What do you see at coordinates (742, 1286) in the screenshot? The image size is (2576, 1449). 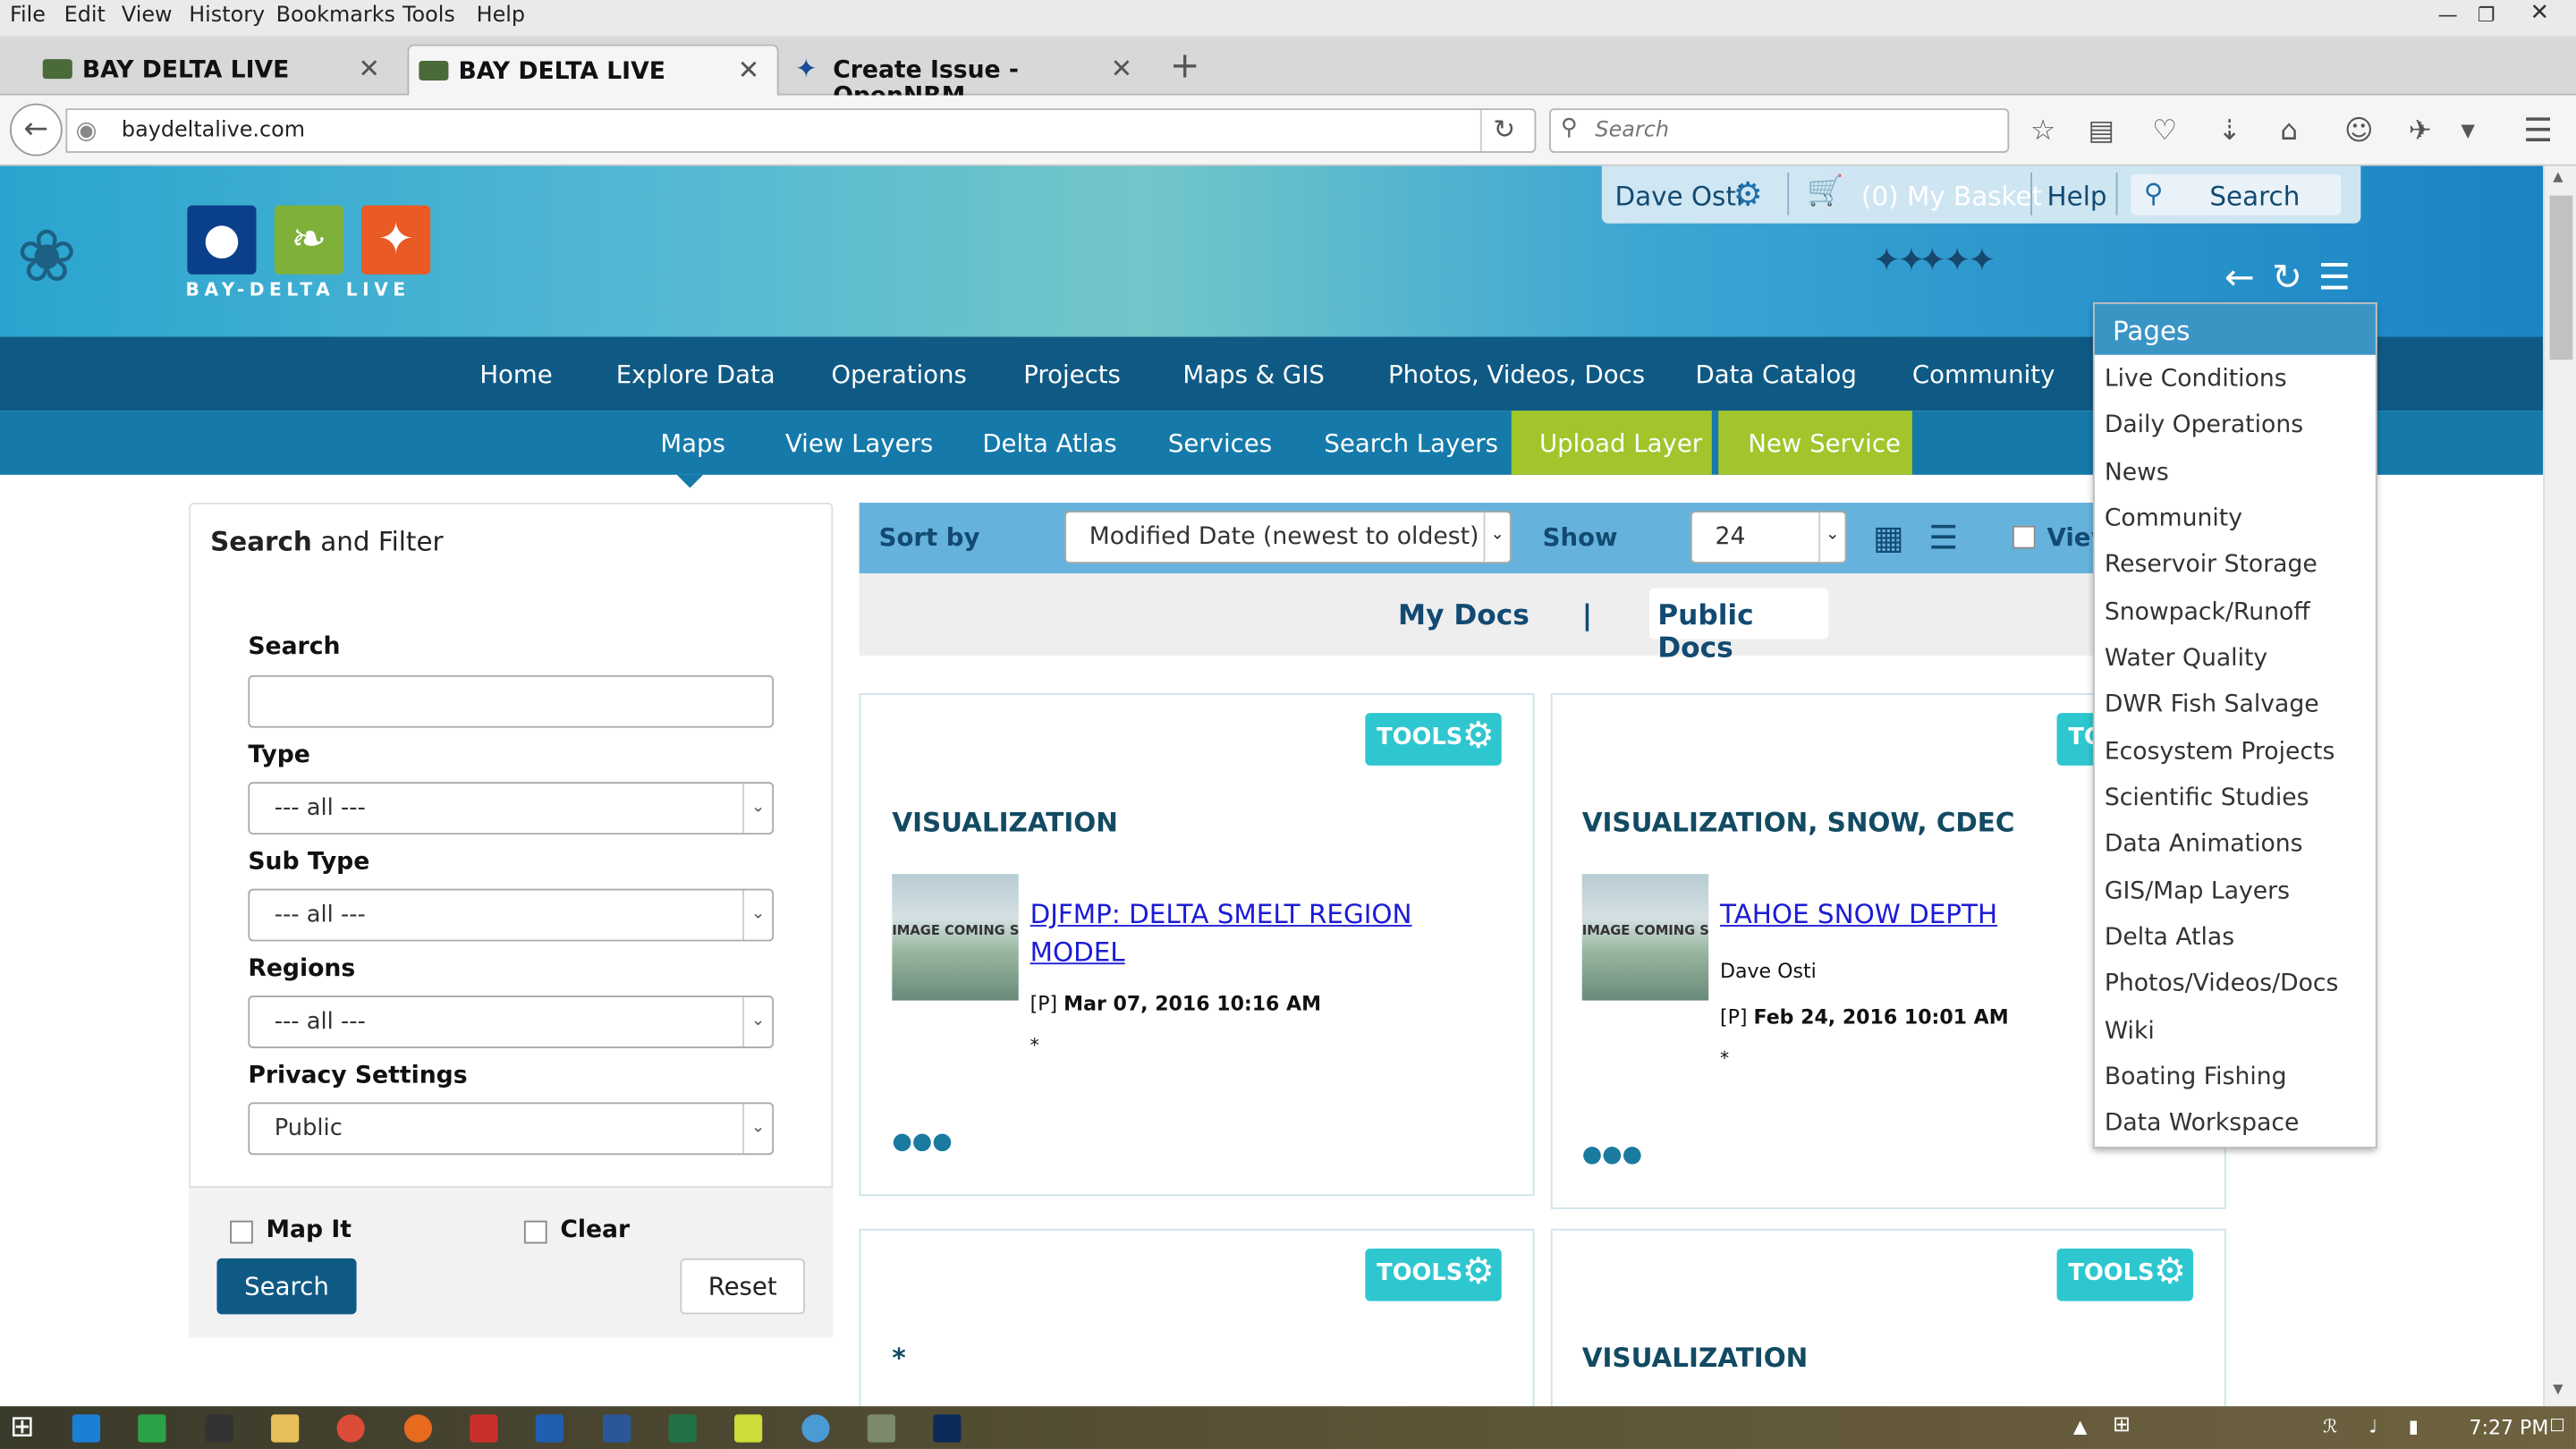 I see `reset-button: Reset` at bounding box center [742, 1286].